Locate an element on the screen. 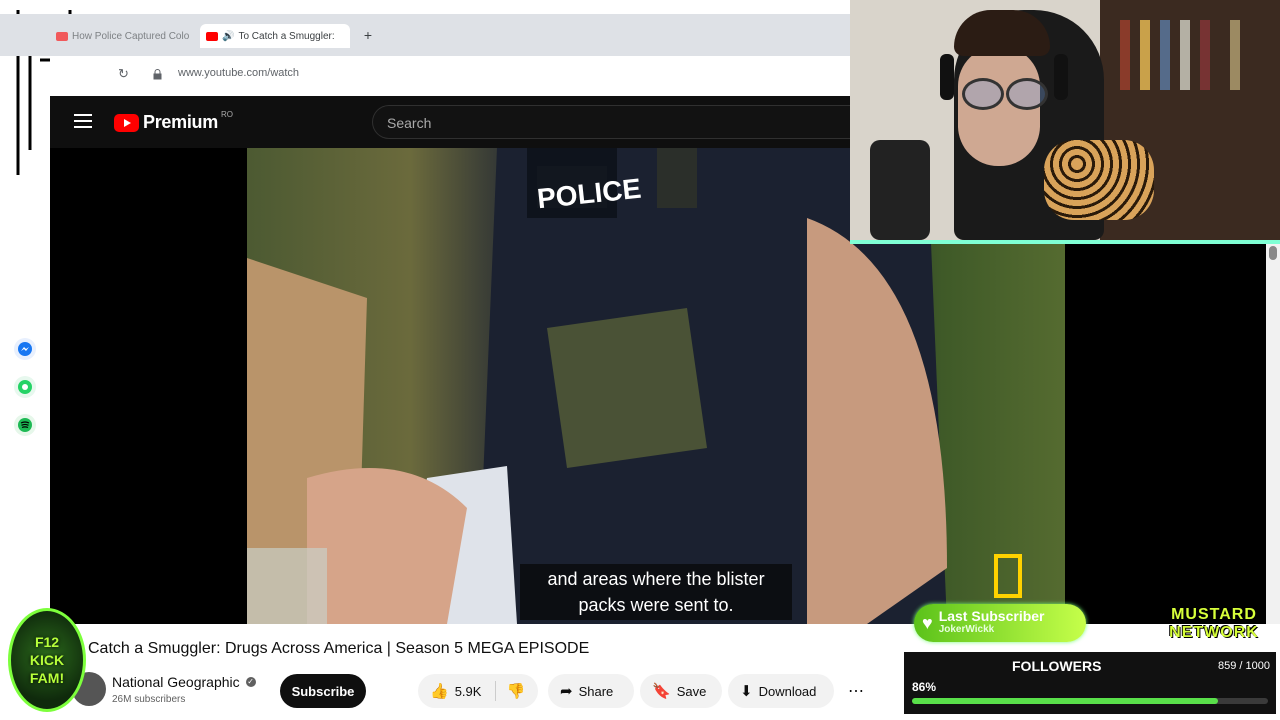 The width and height of the screenshot is (1280, 720). channel-name-text: National Geographic is located at coordinates (176, 682).